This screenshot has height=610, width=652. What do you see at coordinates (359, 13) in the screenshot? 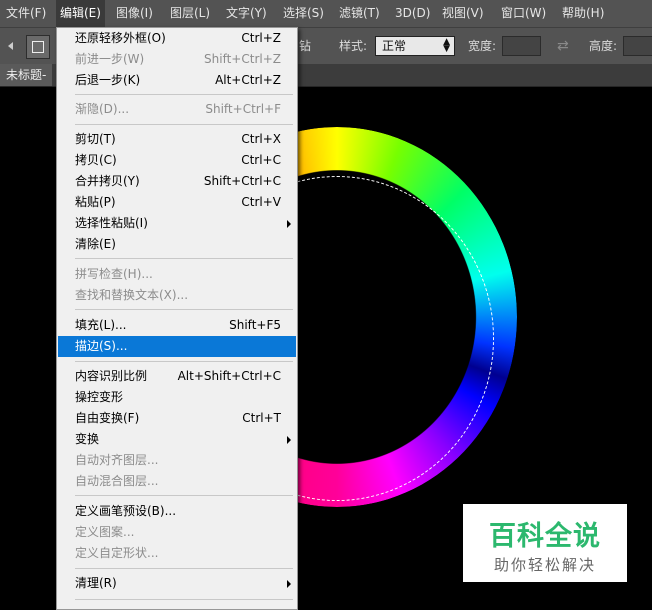
I see `menu-filter: 滤镜(T)` at bounding box center [359, 13].